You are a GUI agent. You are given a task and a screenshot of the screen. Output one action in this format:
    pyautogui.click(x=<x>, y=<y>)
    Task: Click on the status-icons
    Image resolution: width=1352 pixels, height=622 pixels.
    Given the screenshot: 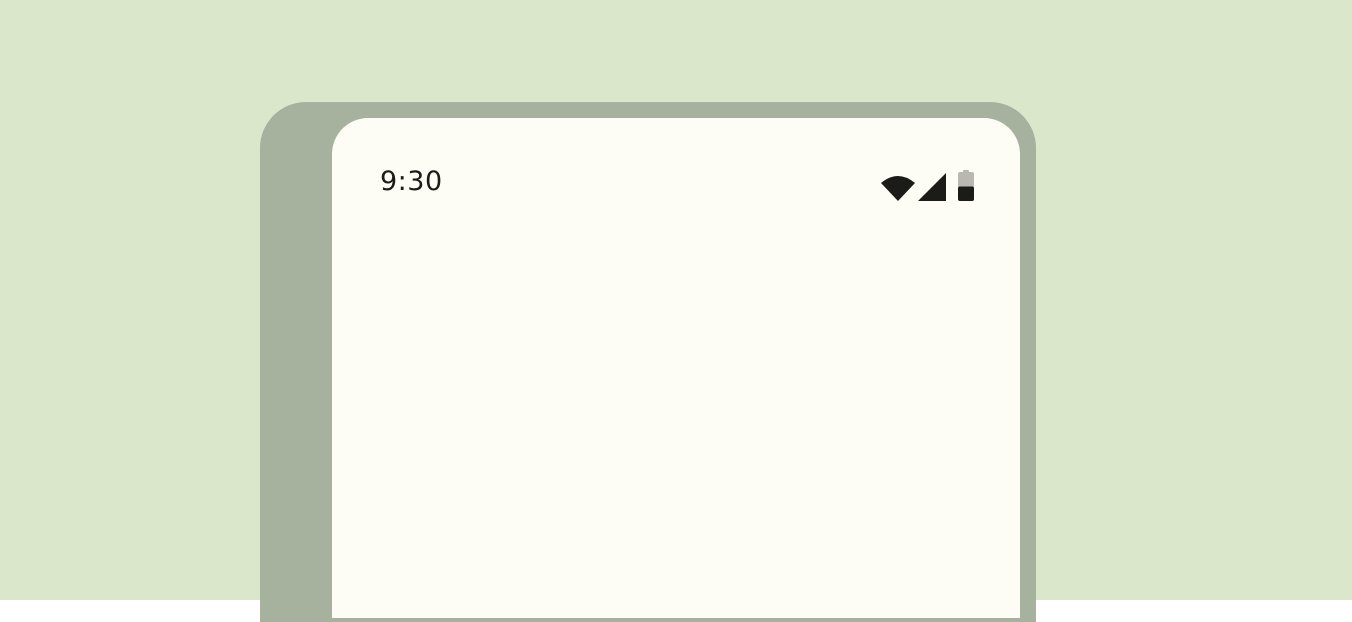 What is the action you would take?
    pyautogui.click(x=927, y=185)
    